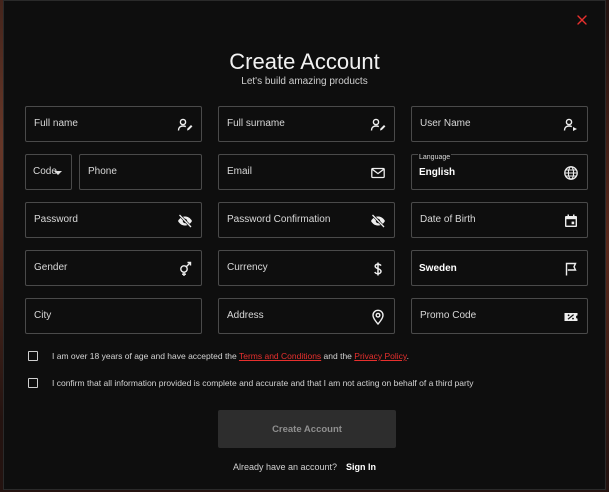 The height and width of the screenshot is (492, 609). Describe the element at coordinates (499, 220) in the screenshot. I see `date-of-birth-field: Date of Birth` at that location.